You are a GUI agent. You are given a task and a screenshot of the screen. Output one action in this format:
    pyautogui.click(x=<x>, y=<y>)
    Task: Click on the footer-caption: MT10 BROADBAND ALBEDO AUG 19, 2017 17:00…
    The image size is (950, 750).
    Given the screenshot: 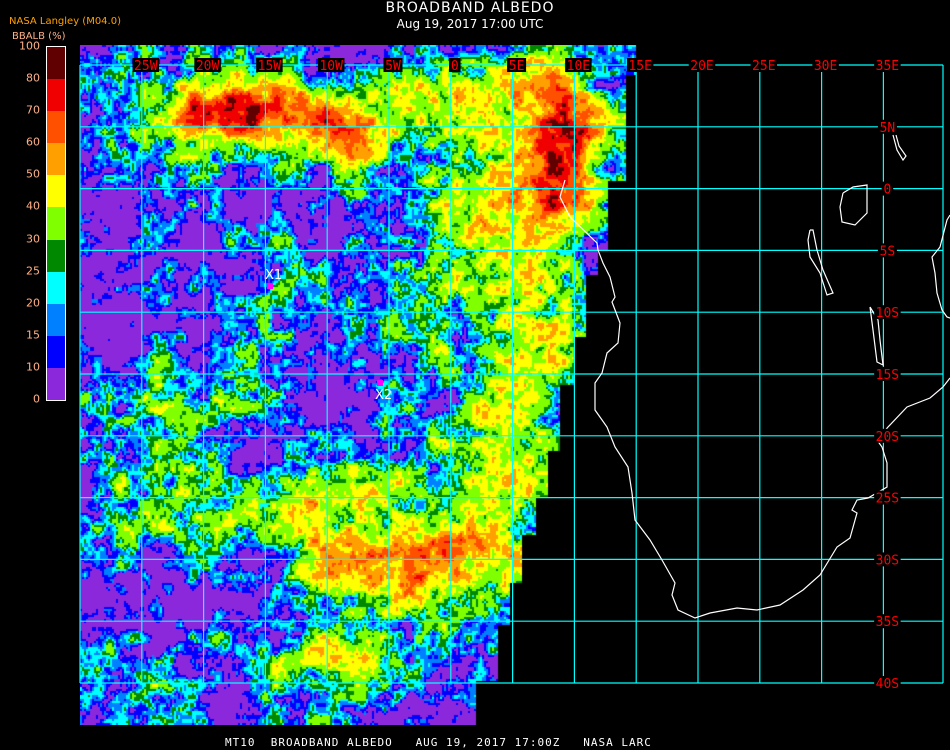 What is the action you would take?
    pyautogui.click(x=438, y=742)
    